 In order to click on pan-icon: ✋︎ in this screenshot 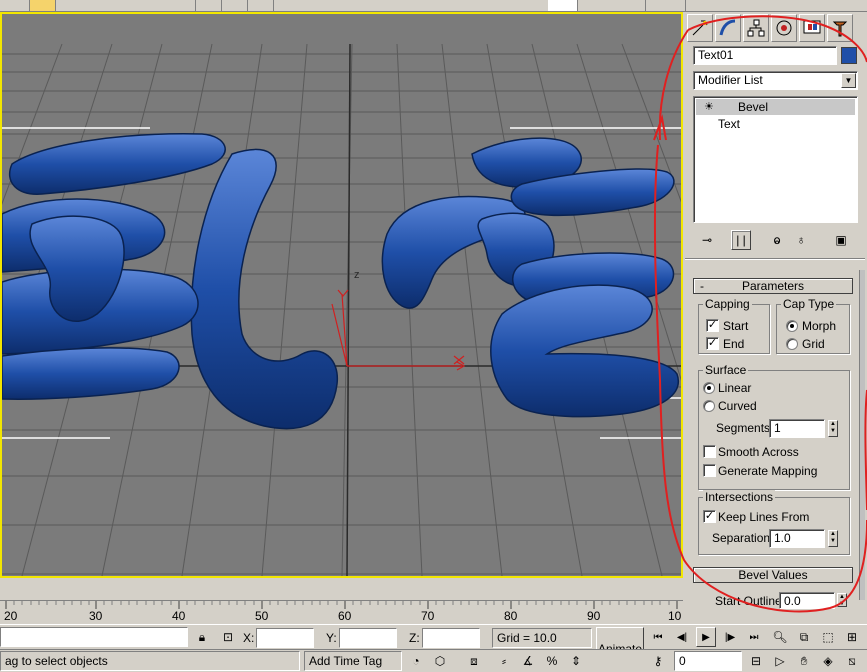, I will do `click(804, 661)`.